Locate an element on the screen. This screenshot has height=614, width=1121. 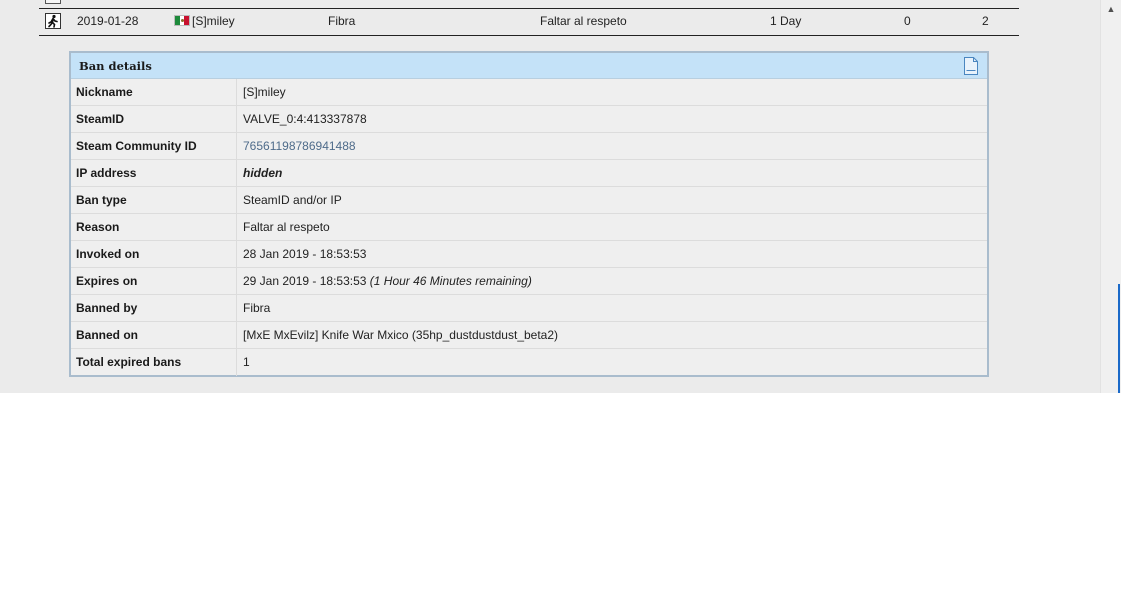
detail-label: Steam Community ID is located at coordinates (154, 146).